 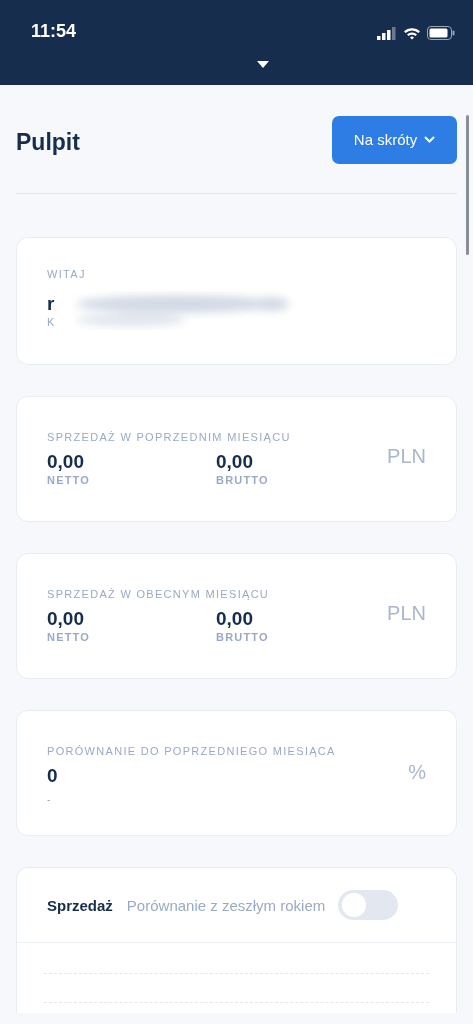 What do you see at coordinates (226, 905) in the screenshot?
I see `toggle-label: Porównanie z zeszłym rokiem` at bounding box center [226, 905].